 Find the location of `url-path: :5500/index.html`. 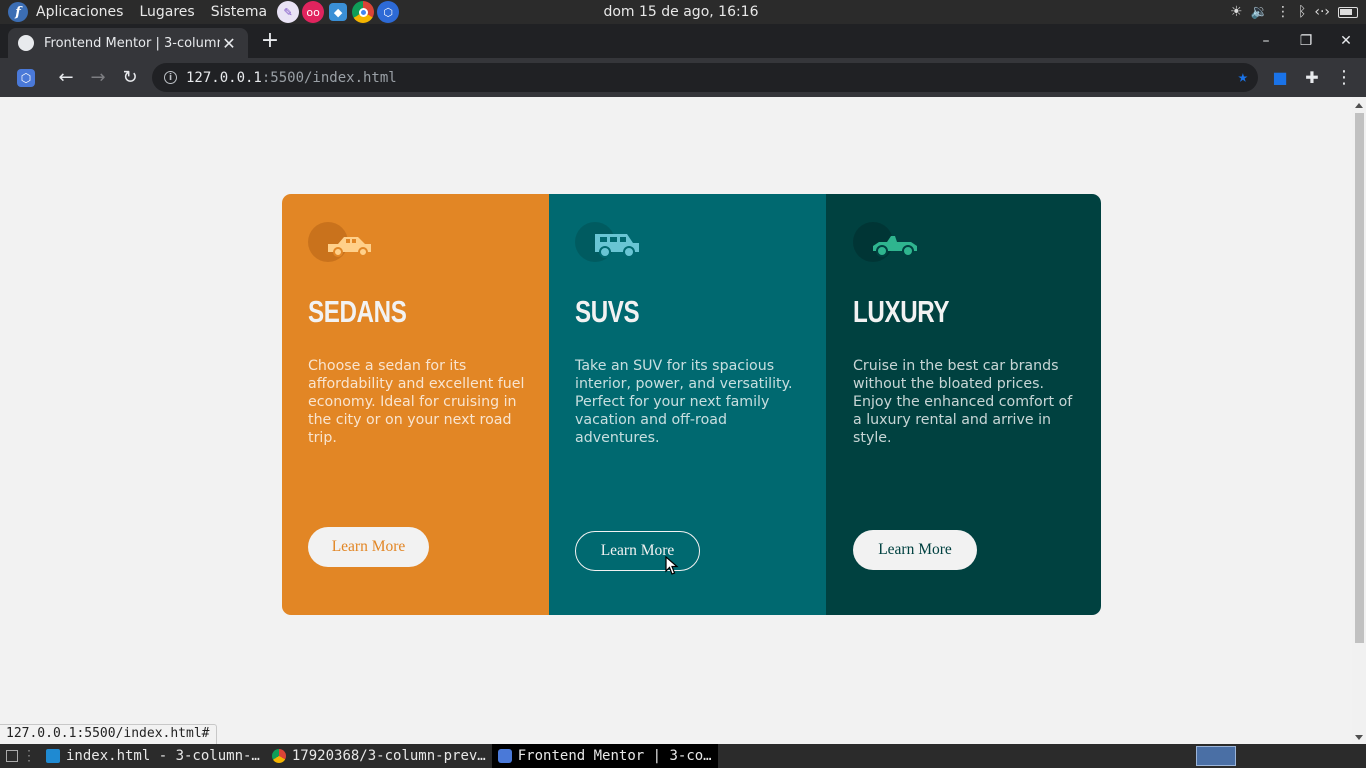

url-path: :5500/index.html is located at coordinates (329, 77).